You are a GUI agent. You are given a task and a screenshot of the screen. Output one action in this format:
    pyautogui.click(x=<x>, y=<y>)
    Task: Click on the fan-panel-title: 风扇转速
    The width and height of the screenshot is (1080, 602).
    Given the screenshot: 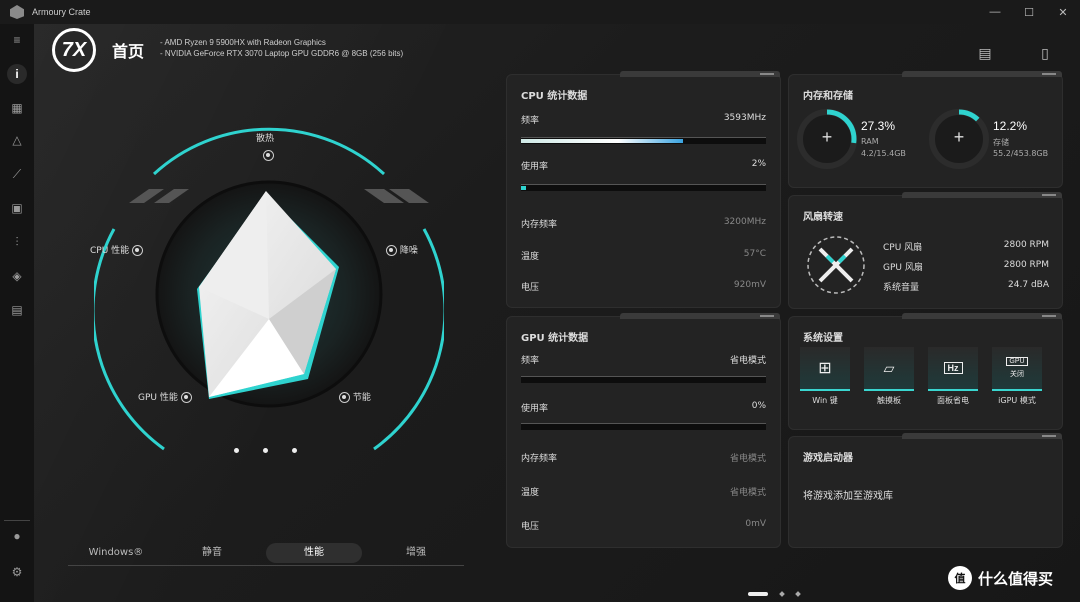 What is the action you would take?
    pyautogui.click(x=823, y=217)
    